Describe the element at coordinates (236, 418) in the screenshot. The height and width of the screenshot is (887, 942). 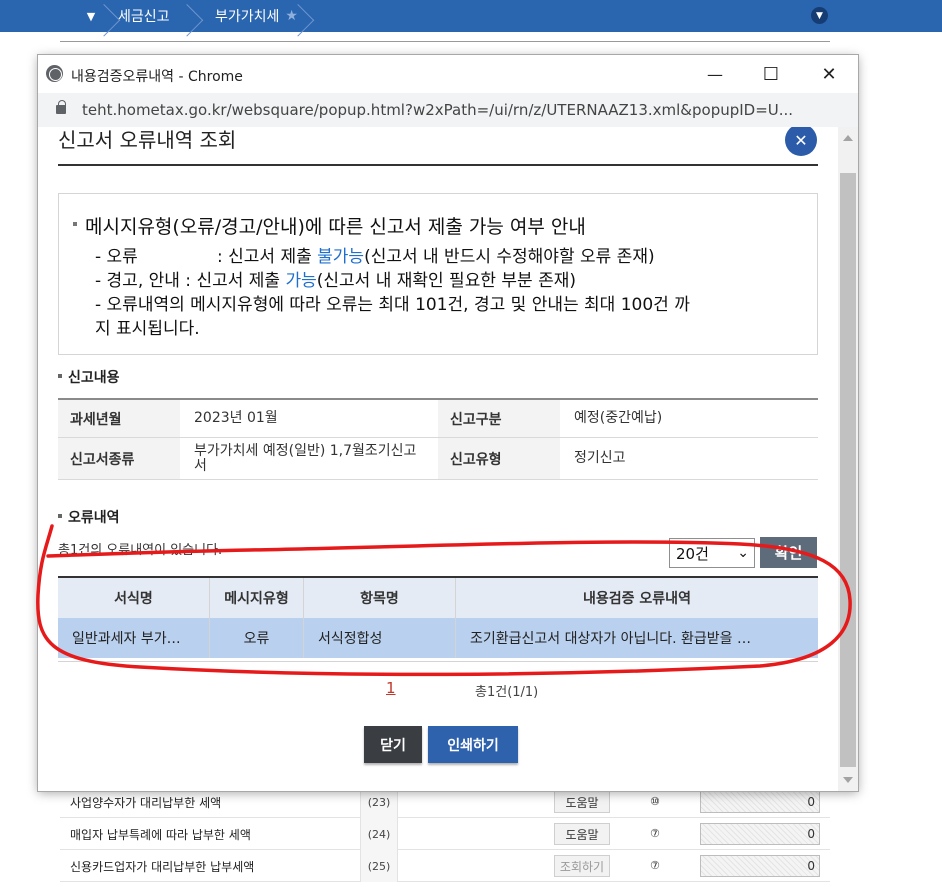
I see `value-cell: 2023년 01월` at that location.